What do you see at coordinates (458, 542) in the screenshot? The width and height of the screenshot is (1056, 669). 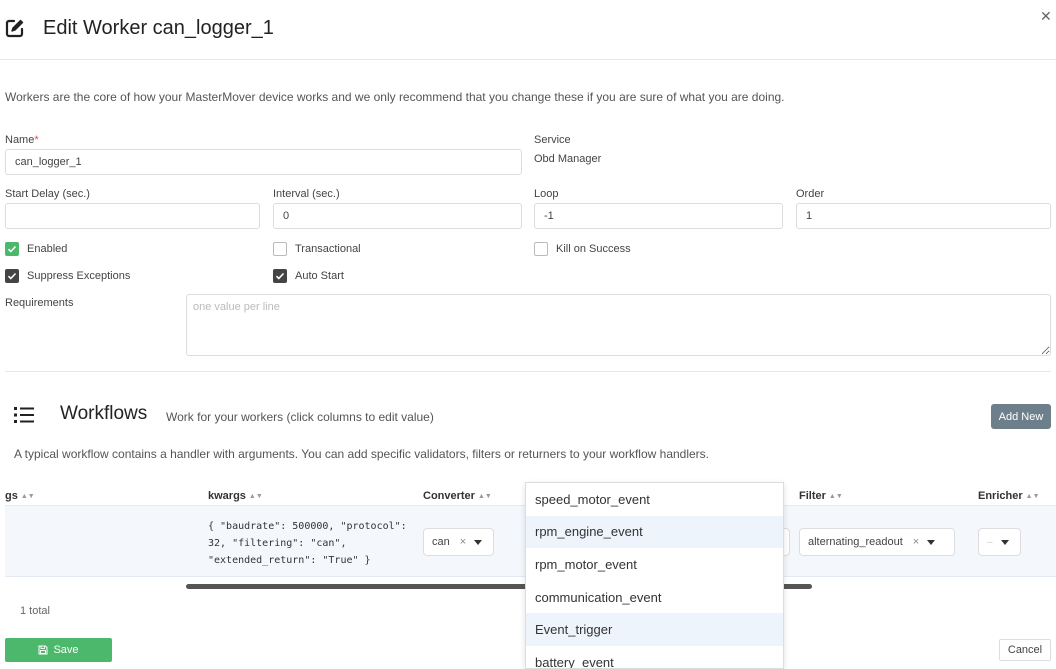 I see `converter-select: can ×` at bounding box center [458, 542].